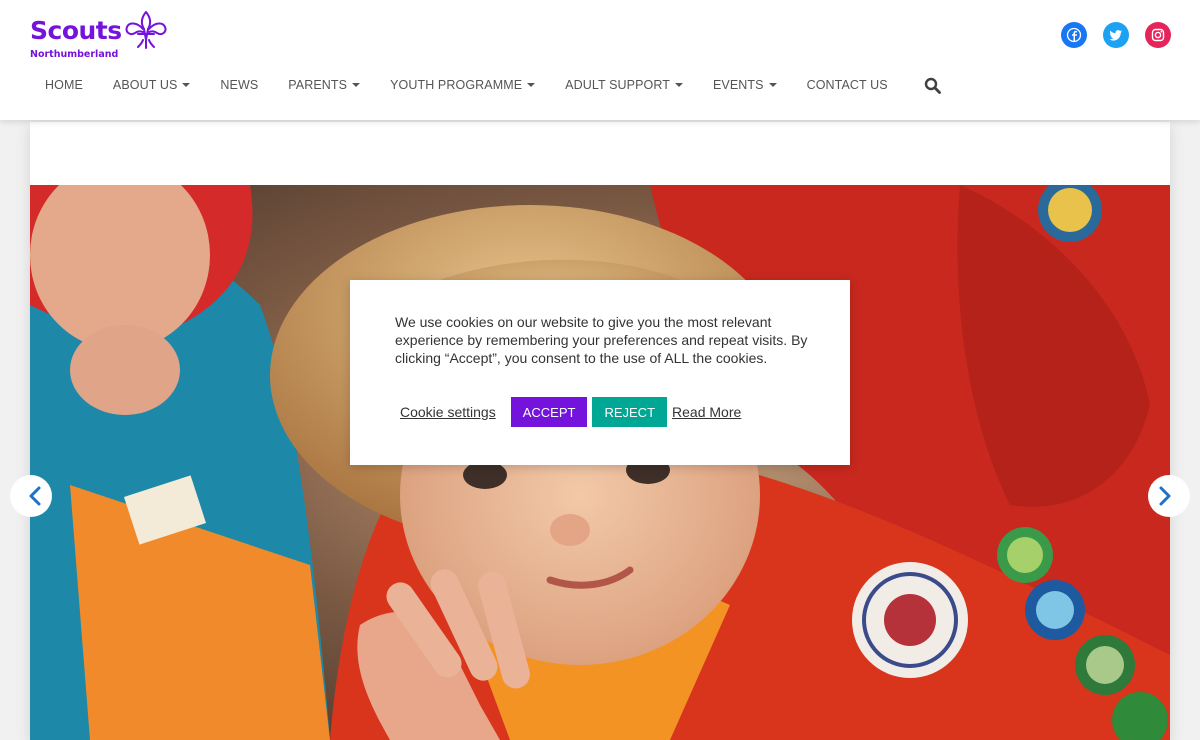 The width and height of the screenshot is (1200, 740). Describe the element at coordinates (456, 85) in the screenshot. I see `nav-item-label: YOUTH PROGRAMME` at that location.